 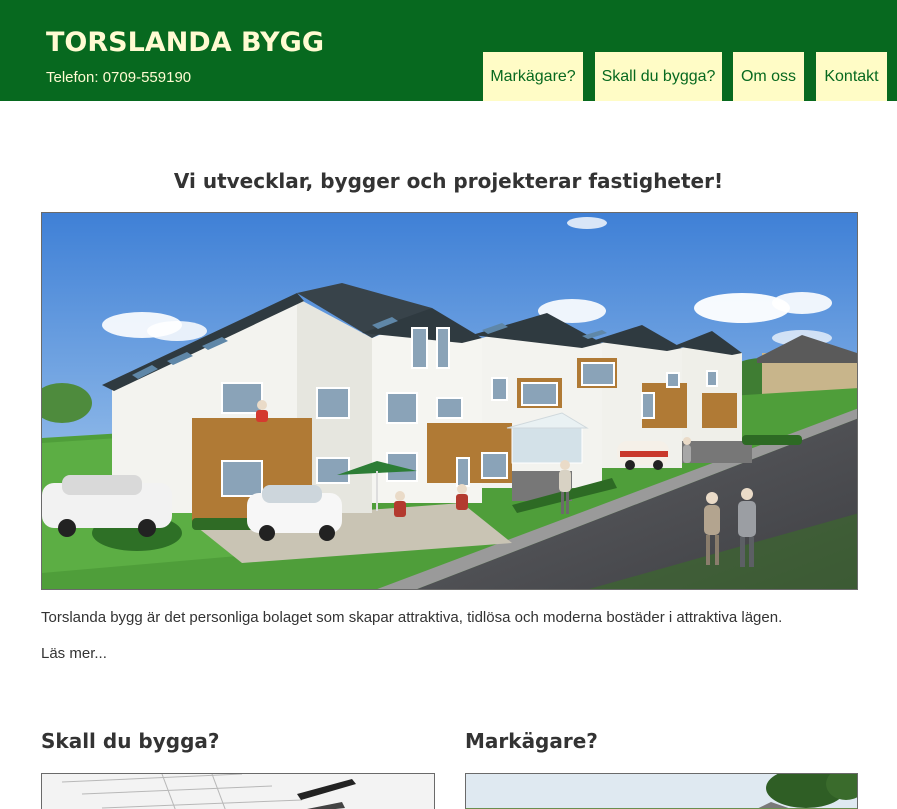 I want to click on section-image-blueprint, so click(x=238, y=791).